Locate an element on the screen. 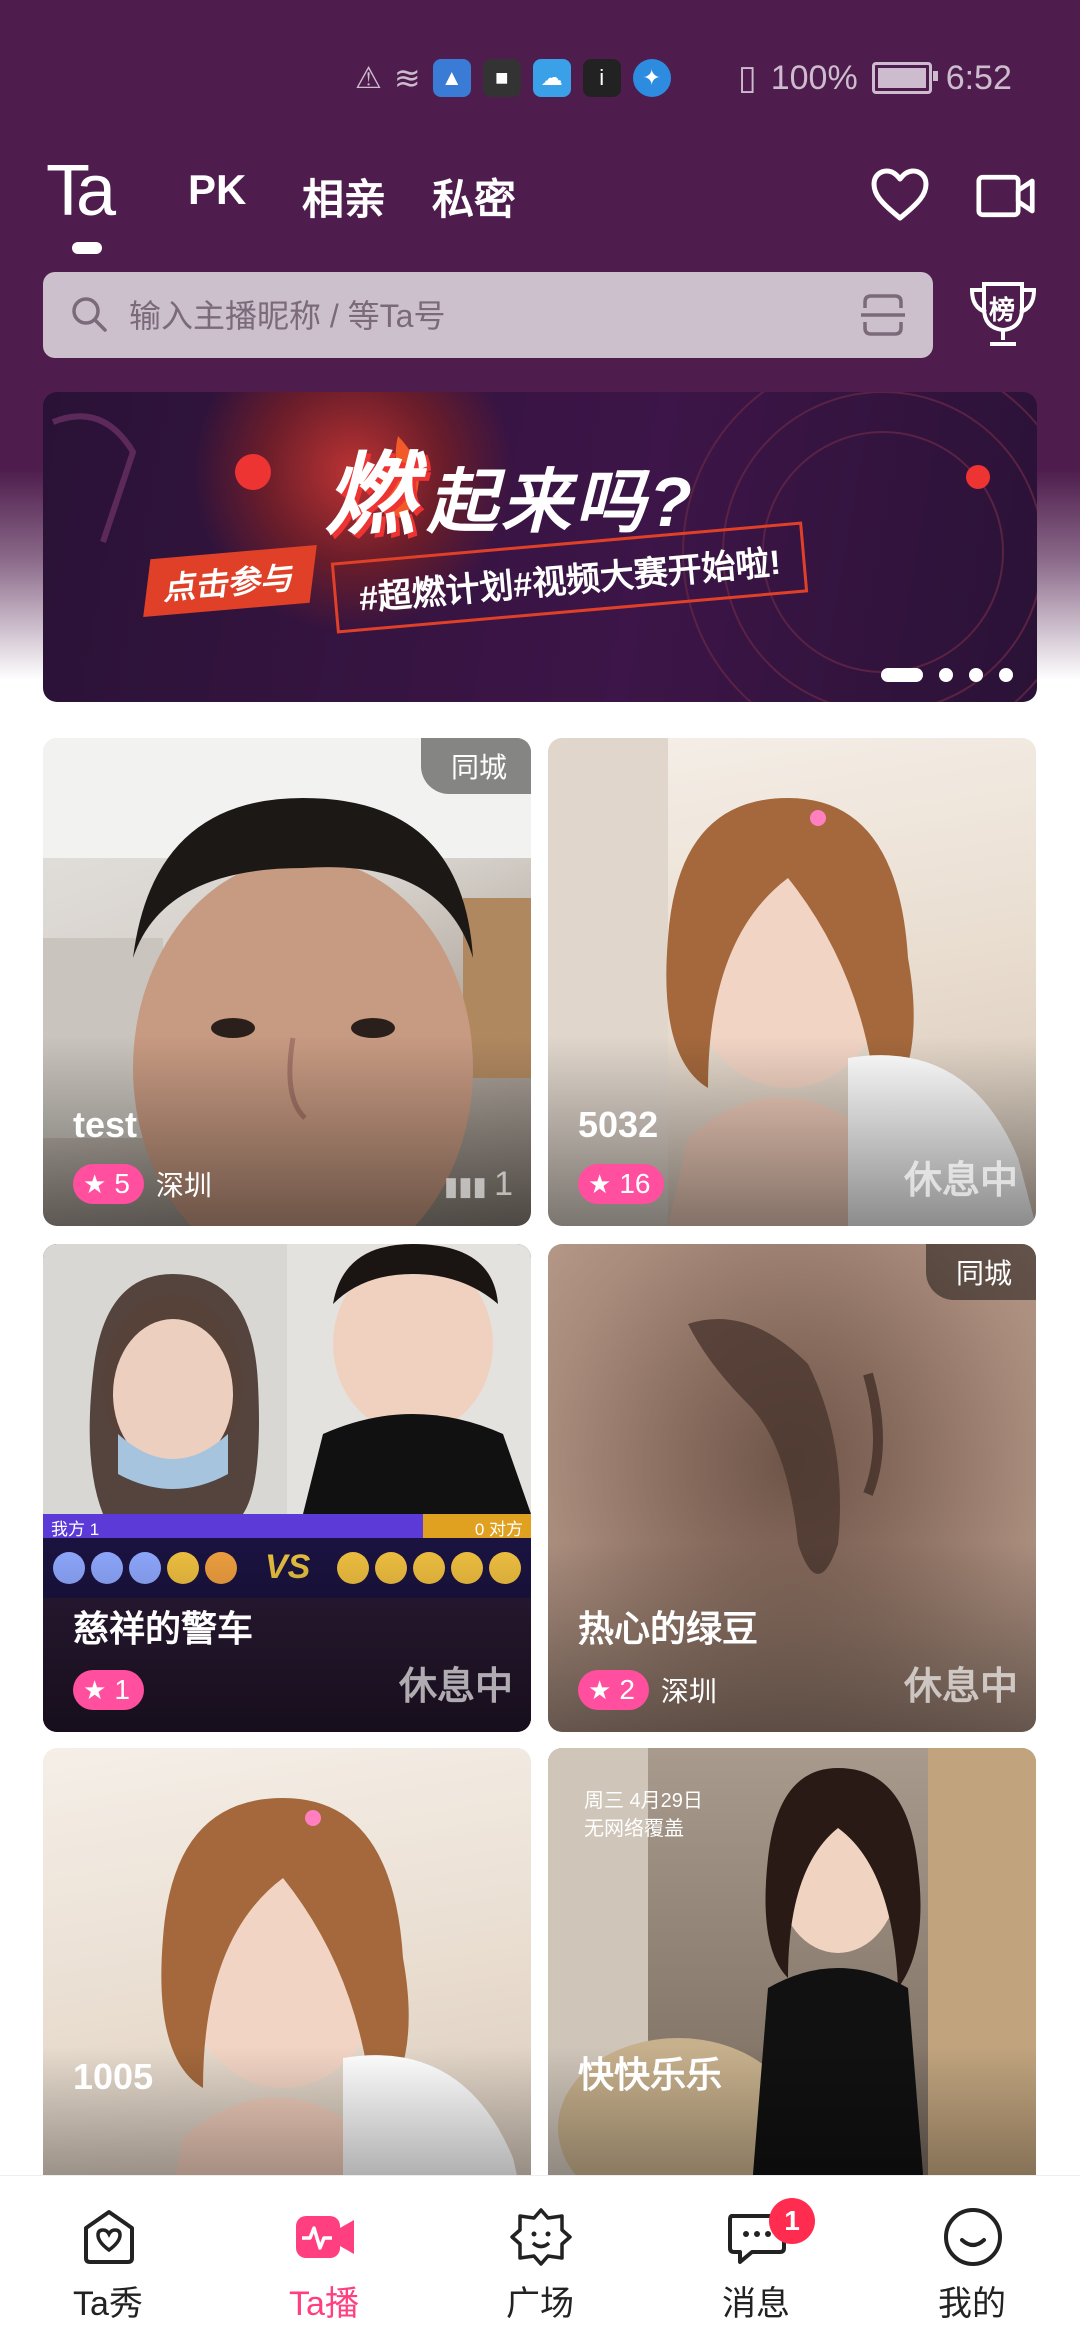  tab-blind-date: 相亲 is located at coordinates (344, 196).